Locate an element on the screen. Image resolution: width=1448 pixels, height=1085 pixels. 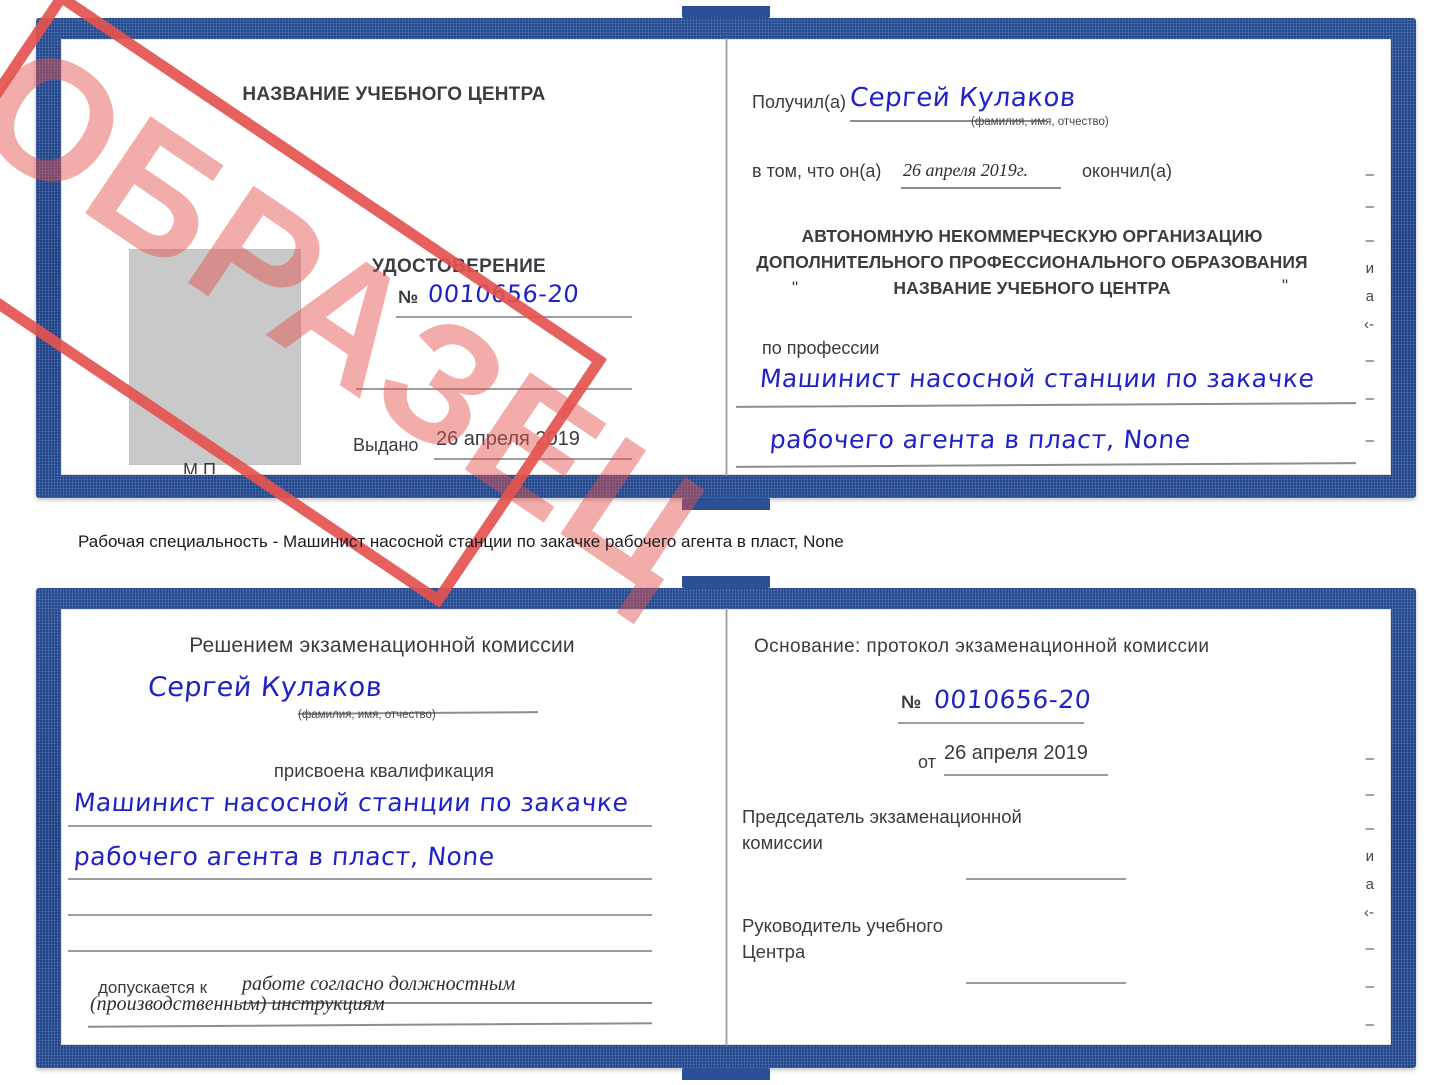
completion-date-value: 26 апреля 2019г. is located at coordinates (966, 170).